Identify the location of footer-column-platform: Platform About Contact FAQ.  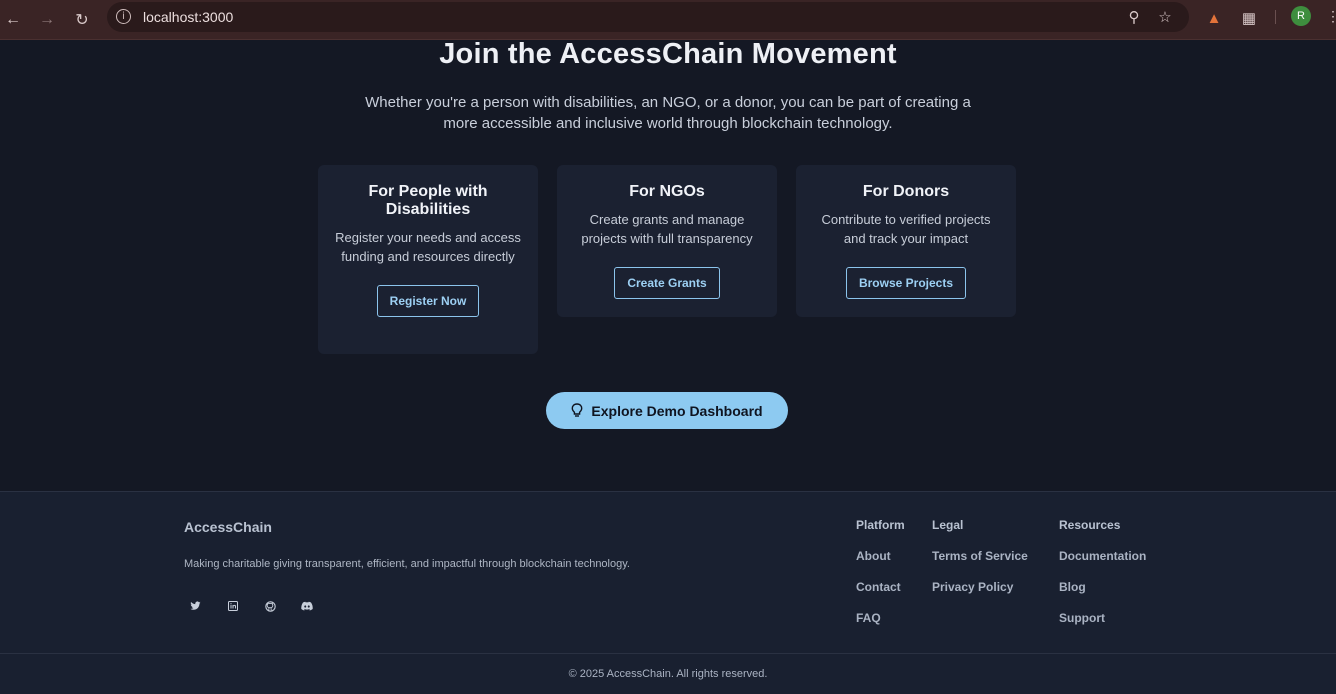
(880, 580).